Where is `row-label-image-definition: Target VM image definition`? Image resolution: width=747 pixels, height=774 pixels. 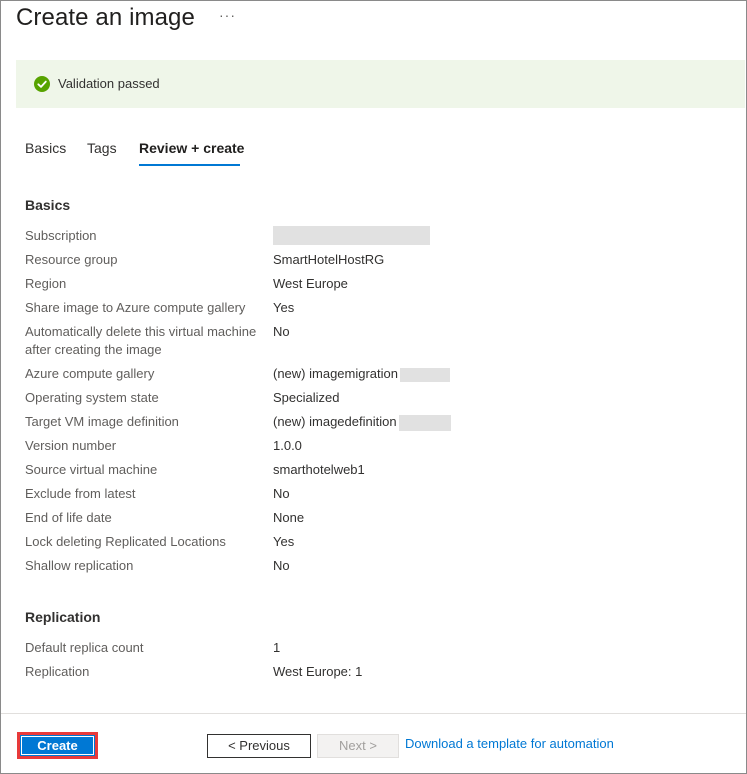
row-label-image-definition: Target VM image definition is located at coordinates (102, 421).